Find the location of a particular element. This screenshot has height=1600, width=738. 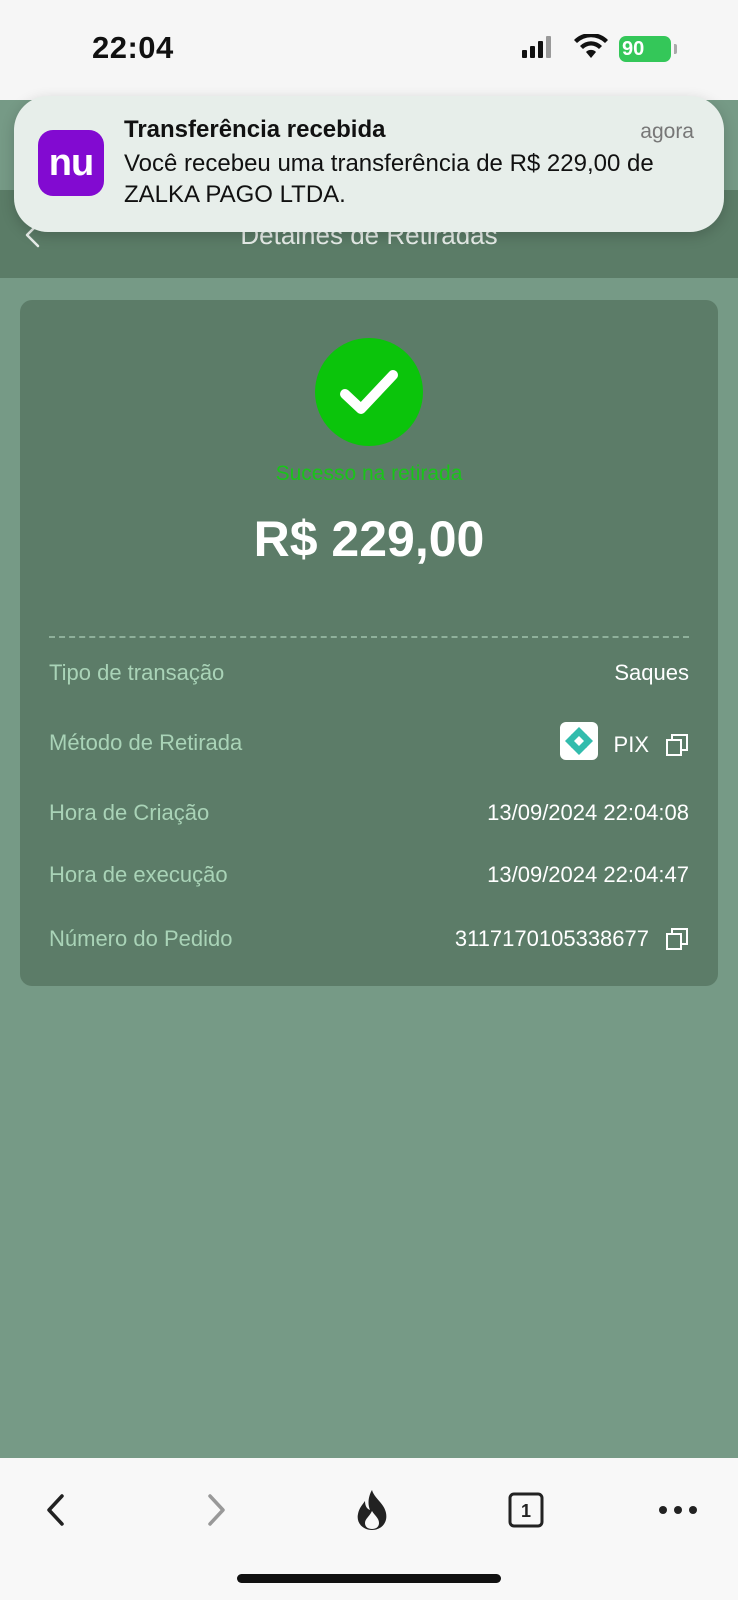

row-order-number: Número do Pedido 3117170105338677 is located at coordinates (369, 940).